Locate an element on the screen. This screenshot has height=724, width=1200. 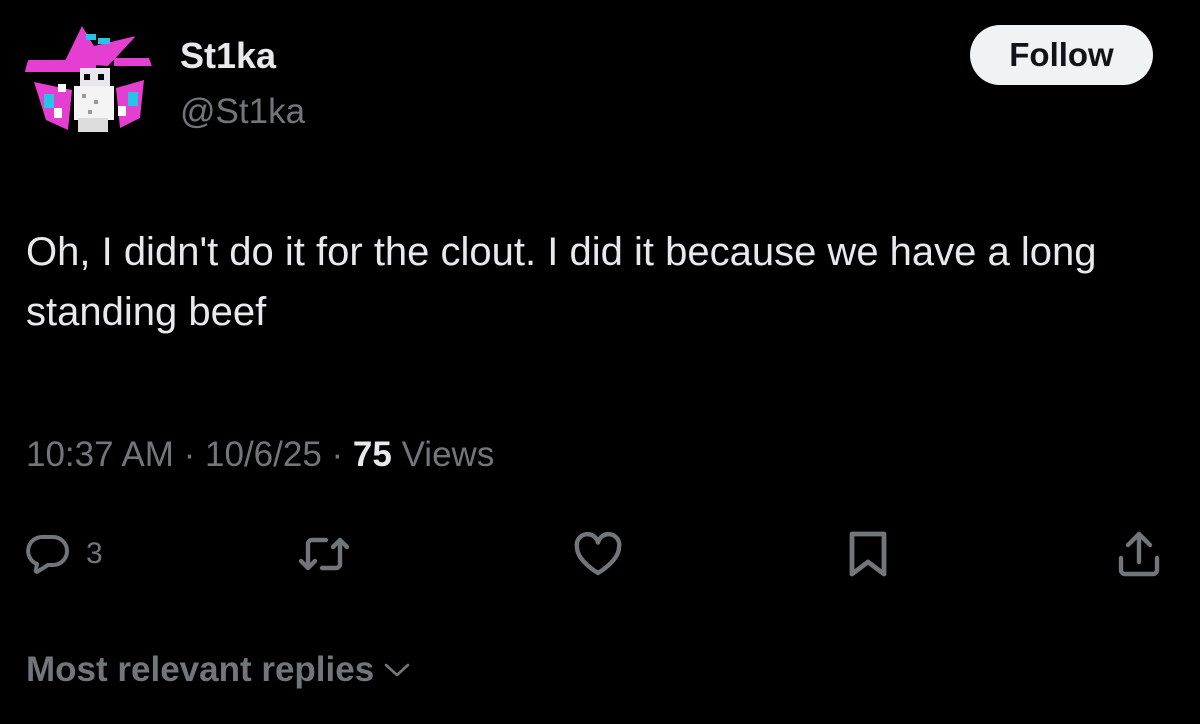
tweet-meta: 10:37 AM · 10/6/25 · 75 Views is located at coordinates (260, 455).